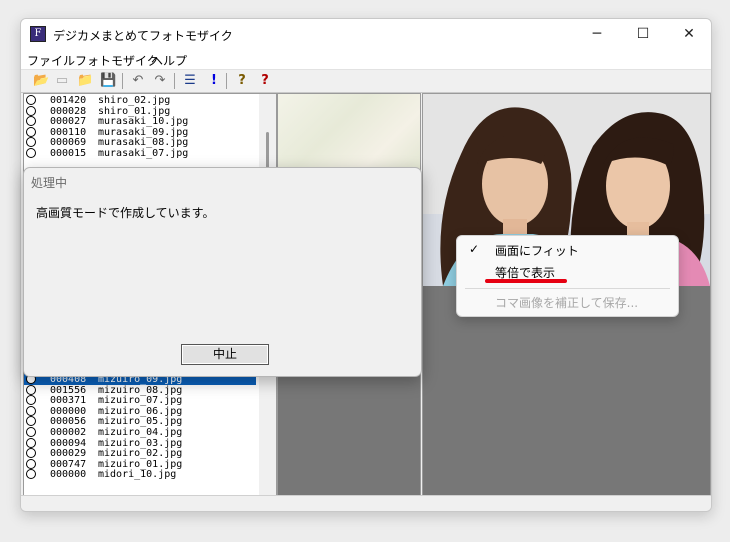  I want to click on table-row: 000056 mizuiro_05.jpg, so click(140, 421).